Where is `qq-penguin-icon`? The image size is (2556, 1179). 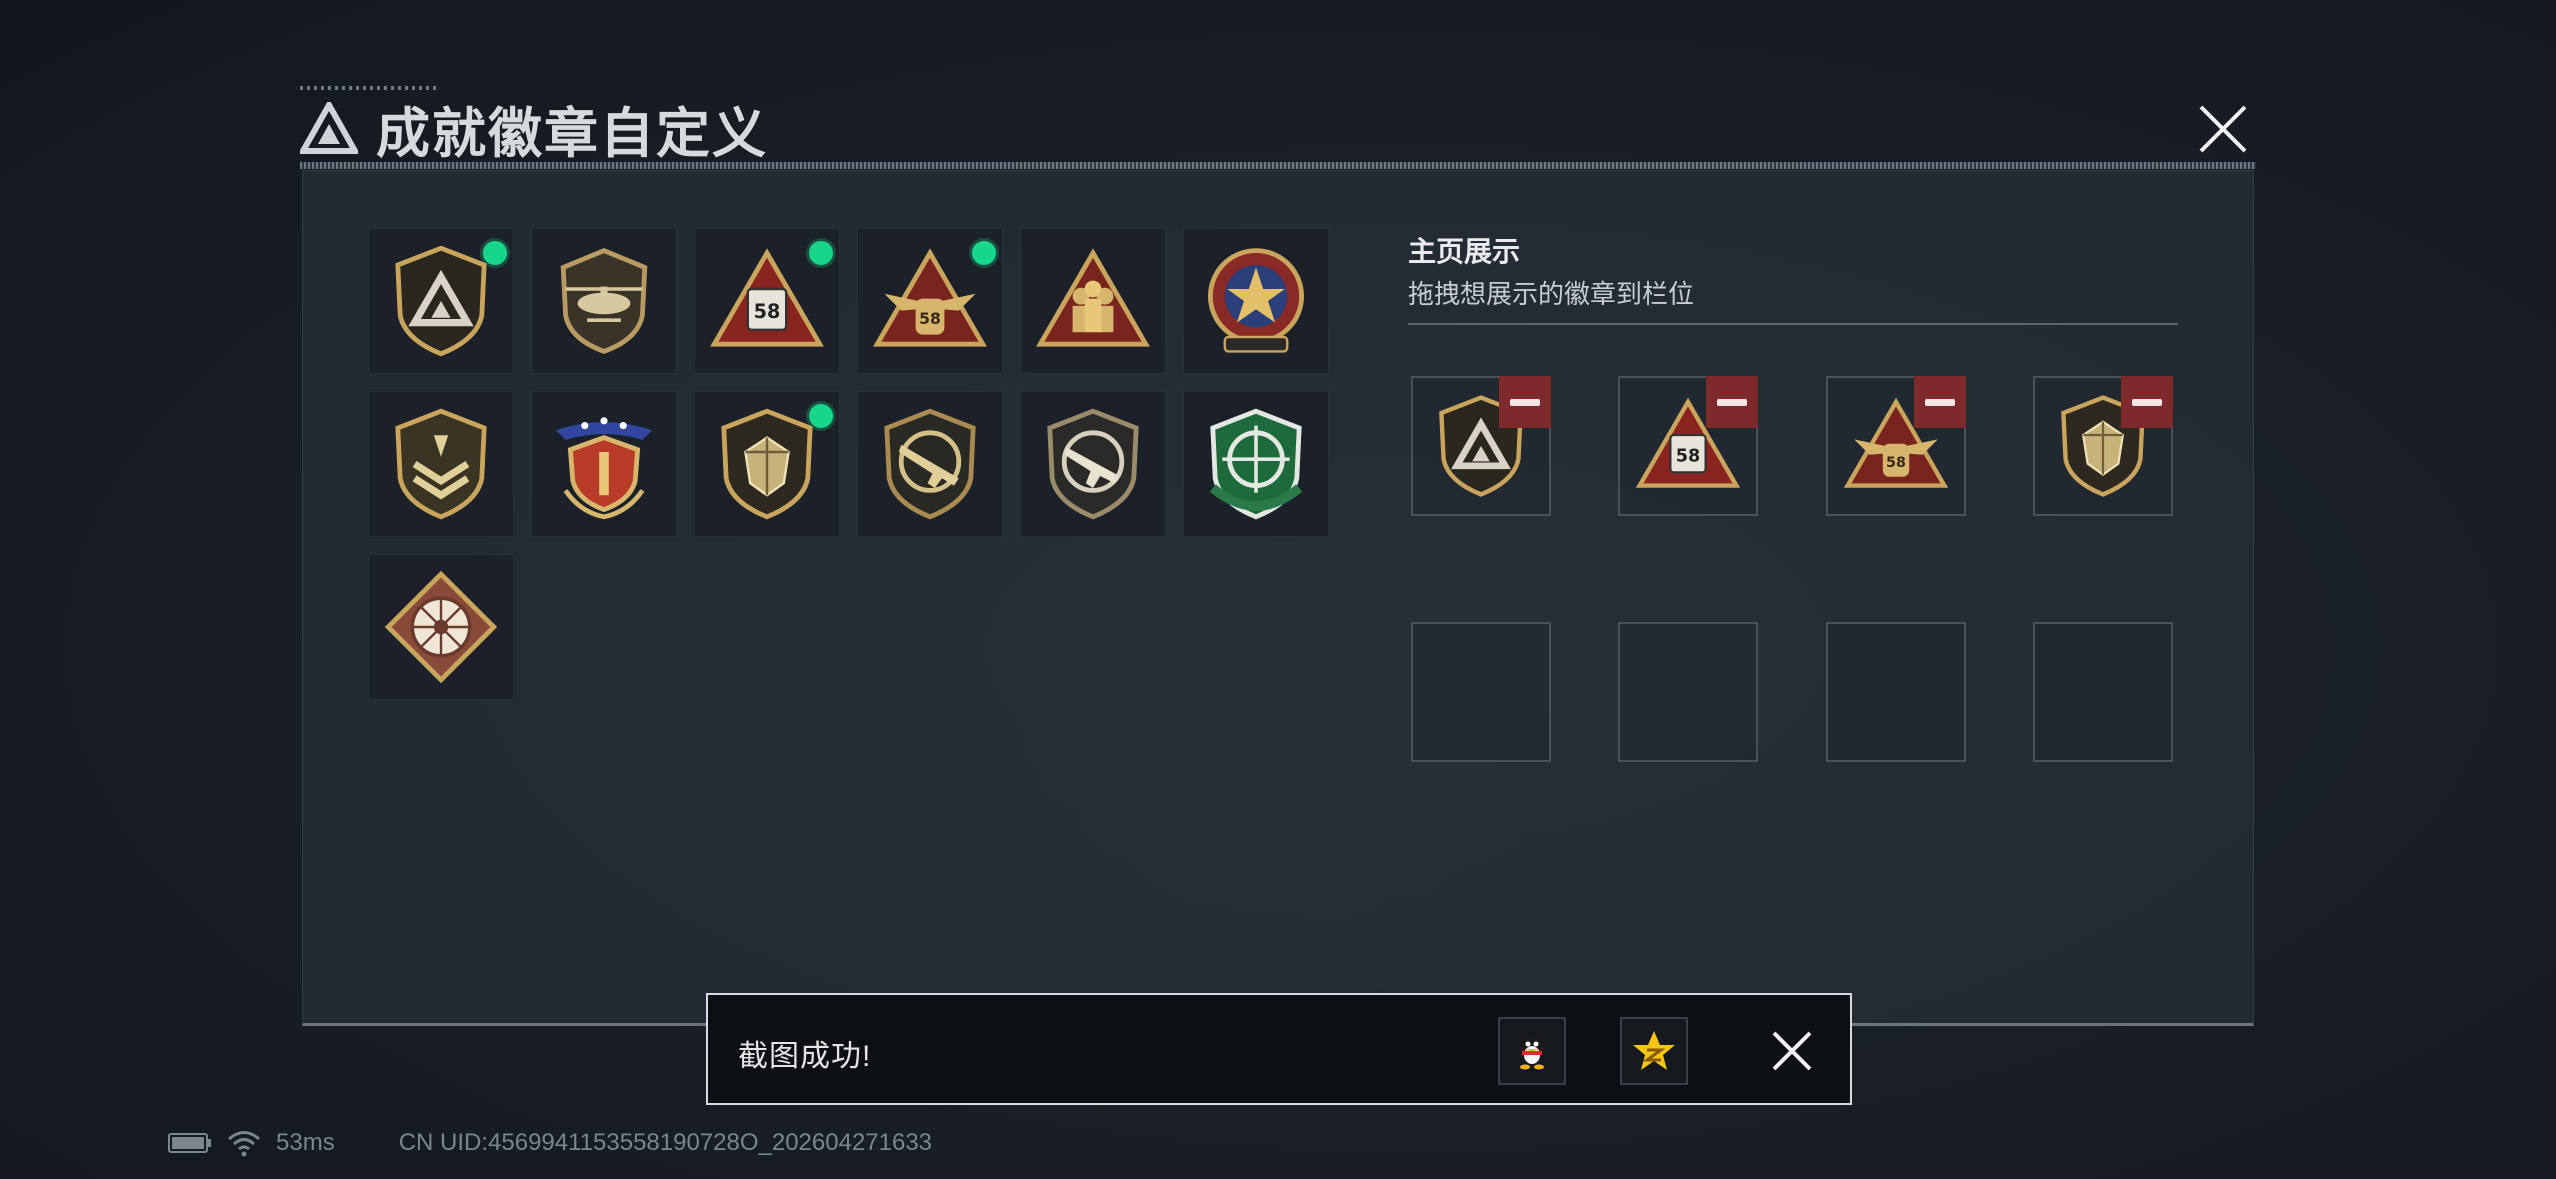
qq-penguin-icon is located at coordinates (1532, 1053).